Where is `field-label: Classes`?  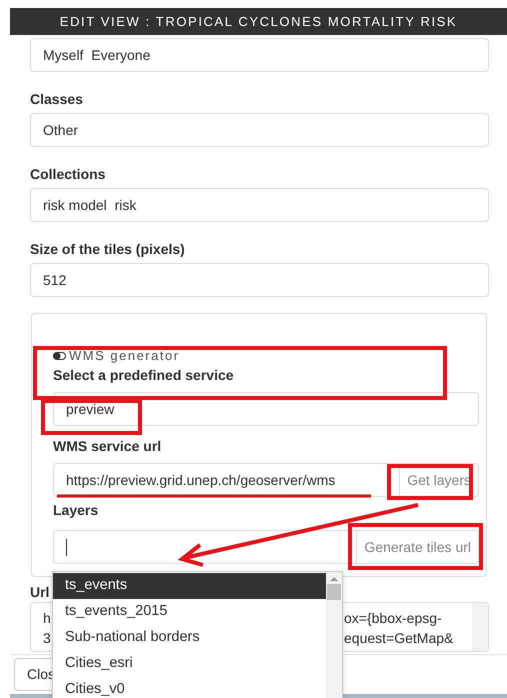
field-label: Classes is located at coordinates (56, 99).